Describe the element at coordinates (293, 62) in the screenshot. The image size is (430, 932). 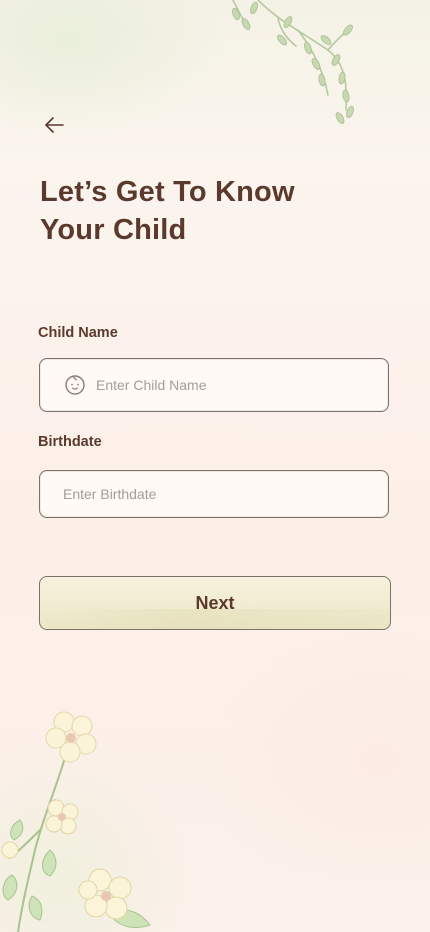
I see `branch-illustration` at that location.